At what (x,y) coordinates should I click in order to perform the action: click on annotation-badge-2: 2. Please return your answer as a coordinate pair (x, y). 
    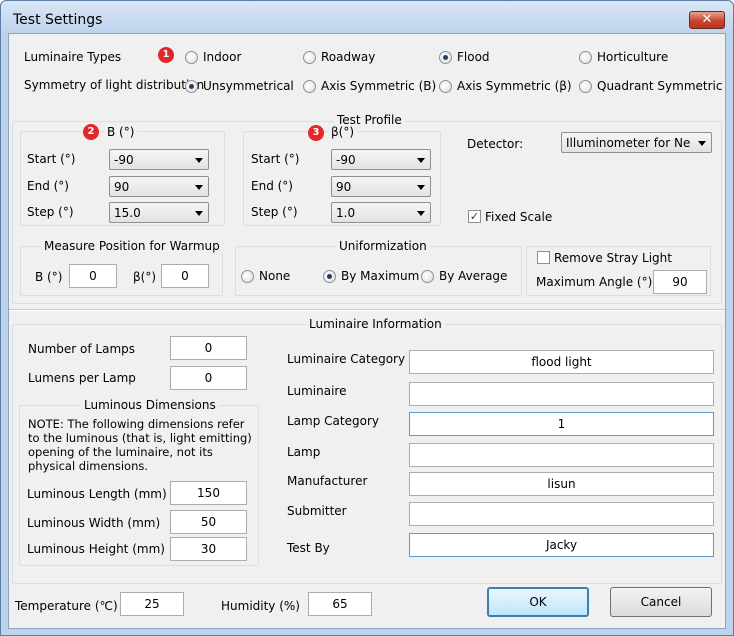
    Looking at the image, I should click on (91, 132).